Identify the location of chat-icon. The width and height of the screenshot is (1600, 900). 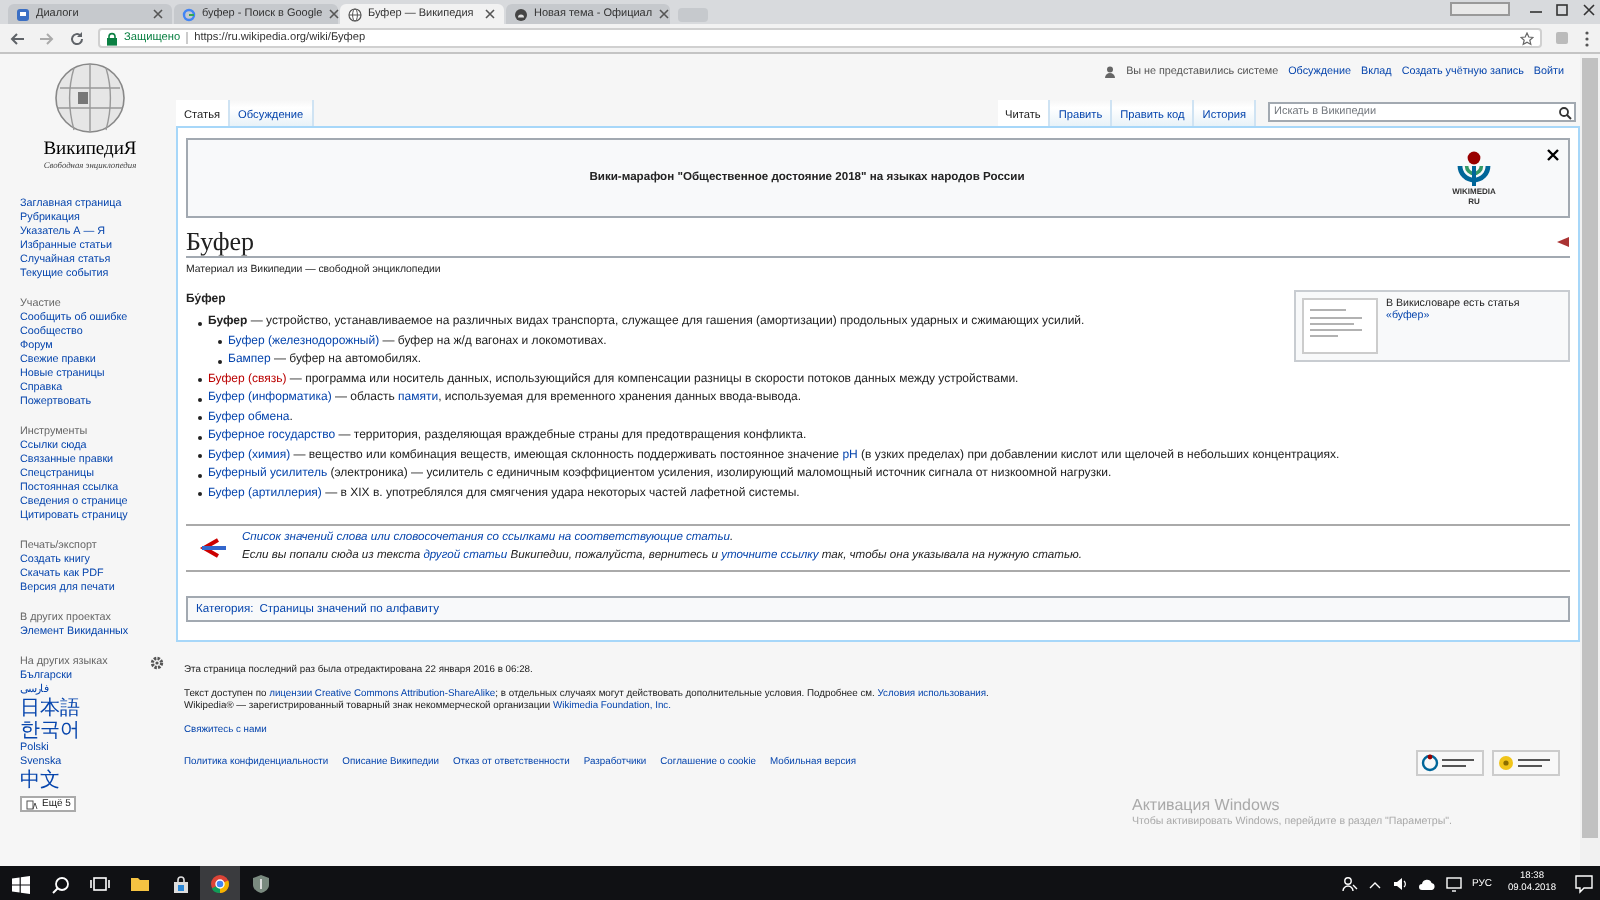
(23, 14).